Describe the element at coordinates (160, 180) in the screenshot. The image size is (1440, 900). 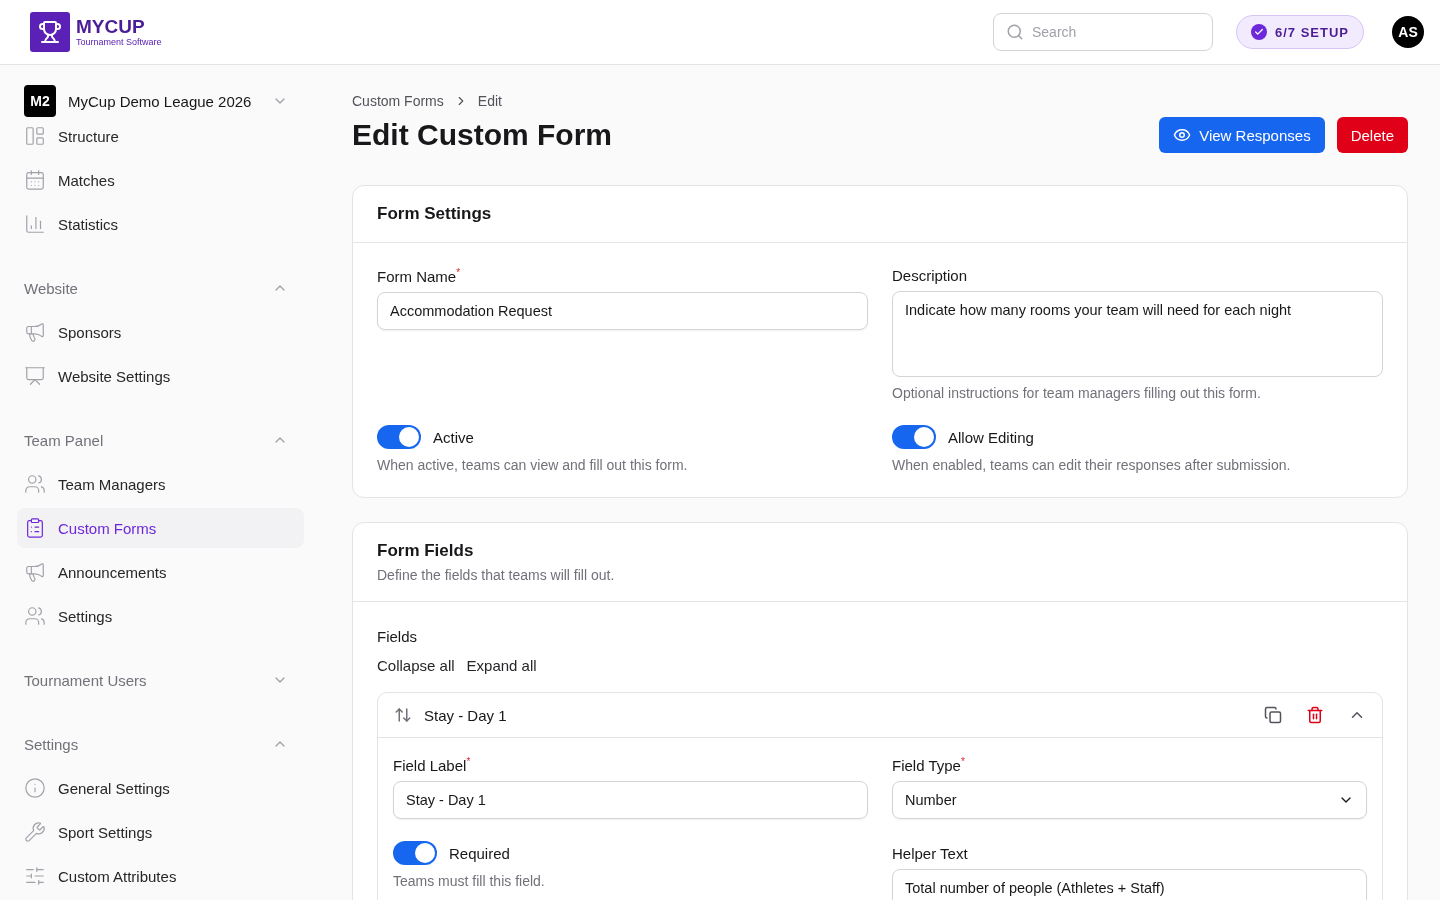
I see `sidebar-item: Matches` at that location.